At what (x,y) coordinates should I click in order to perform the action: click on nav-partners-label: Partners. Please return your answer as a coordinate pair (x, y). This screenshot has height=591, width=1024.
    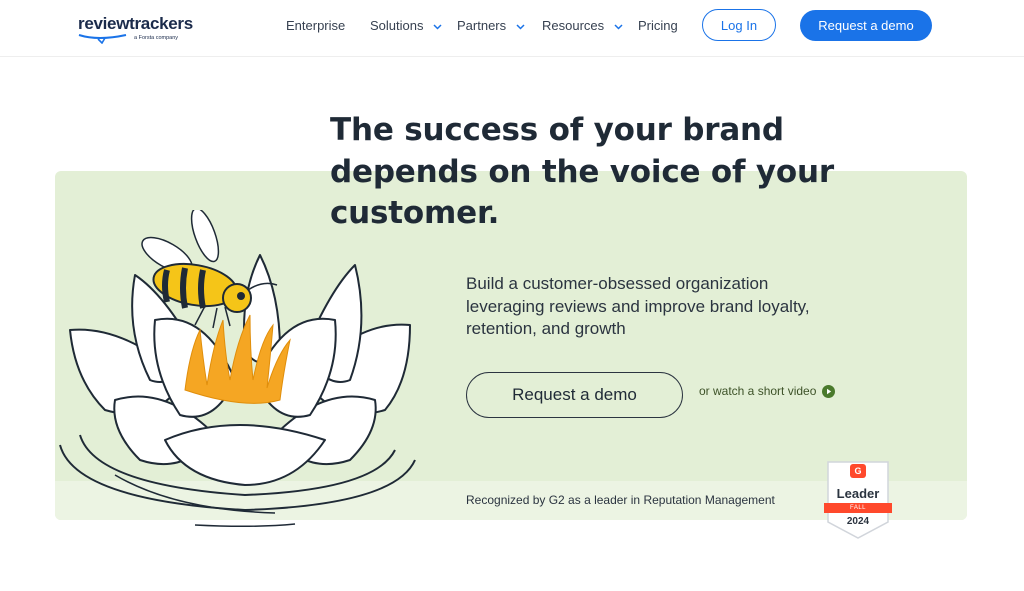
    Looking at the image, I should click on (482, 25).